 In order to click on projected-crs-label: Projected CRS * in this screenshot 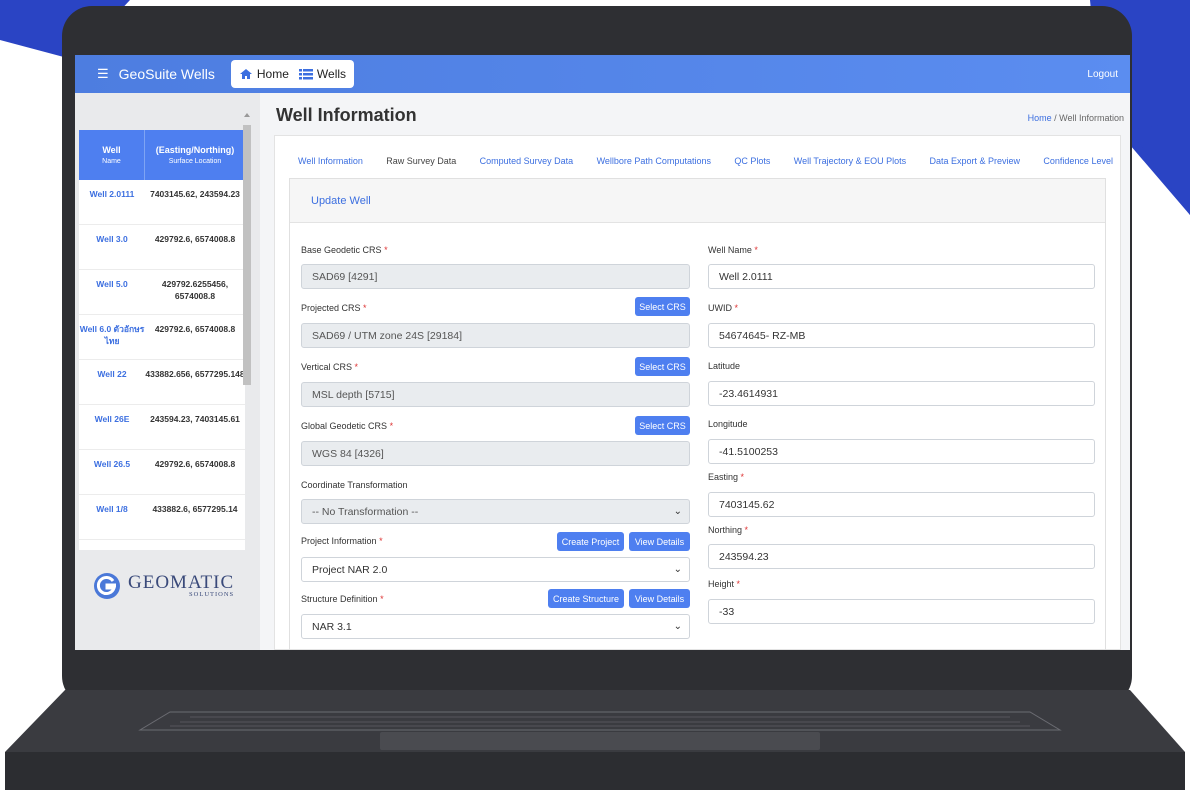, I will do `click(334, 308)`.